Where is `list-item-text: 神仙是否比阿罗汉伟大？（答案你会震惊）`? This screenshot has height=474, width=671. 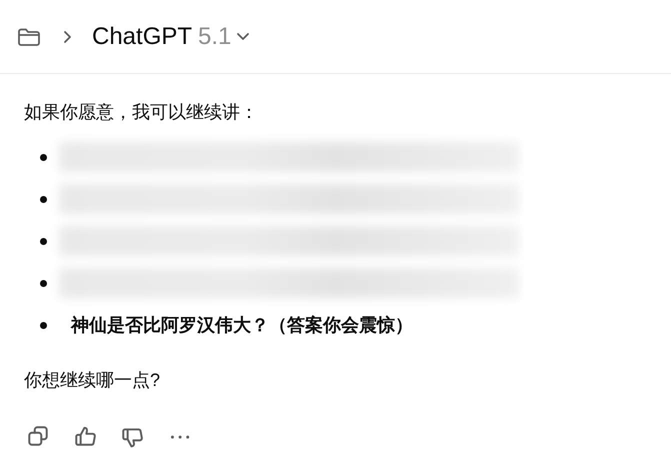
list-item-text: 神仙是否比阿罗汉伟大？（答案你会震惊） is located at coordinates (242, 325).